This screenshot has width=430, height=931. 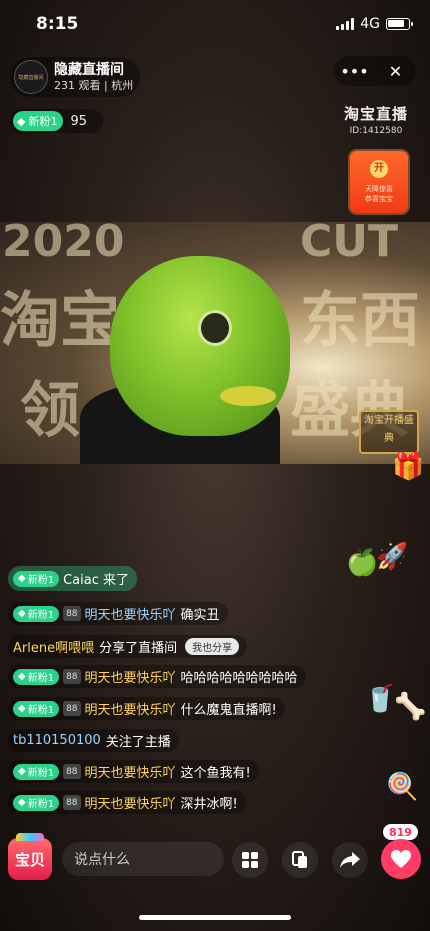 What do you see at coordinates (355, 71) in the screenshot?
I see `more-dots-icon: •••` at bounding box center [355, 71].